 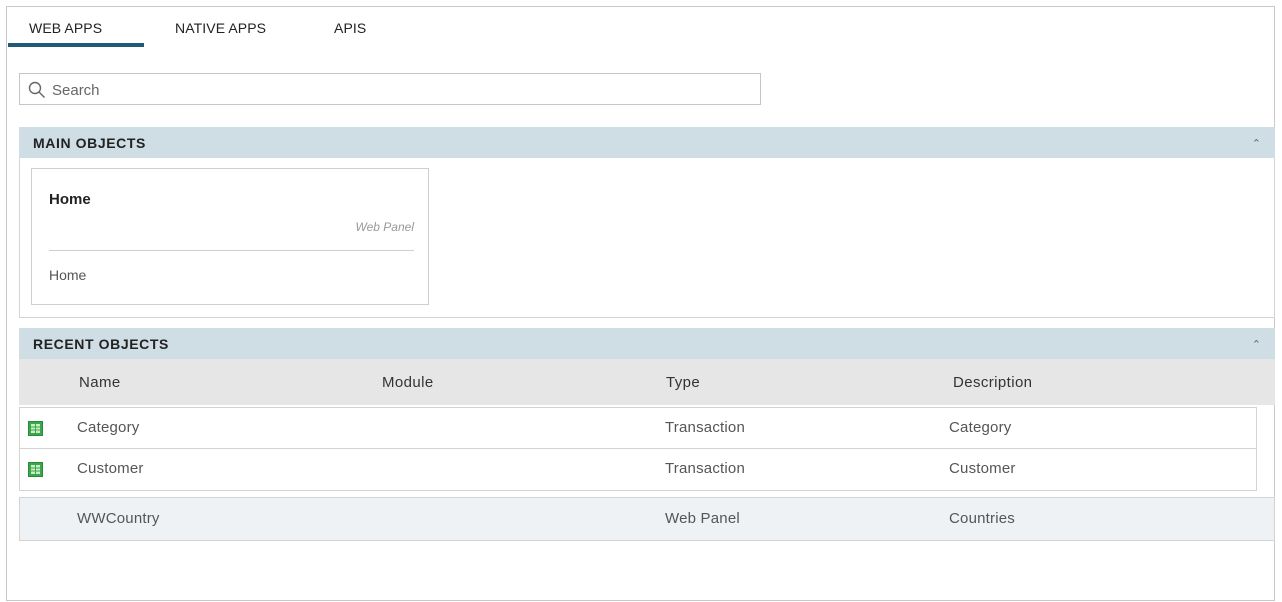 What do you see at coordinates (231, 250) in the screenshot?
I see `card-divider` at bounding box center [231, 250].